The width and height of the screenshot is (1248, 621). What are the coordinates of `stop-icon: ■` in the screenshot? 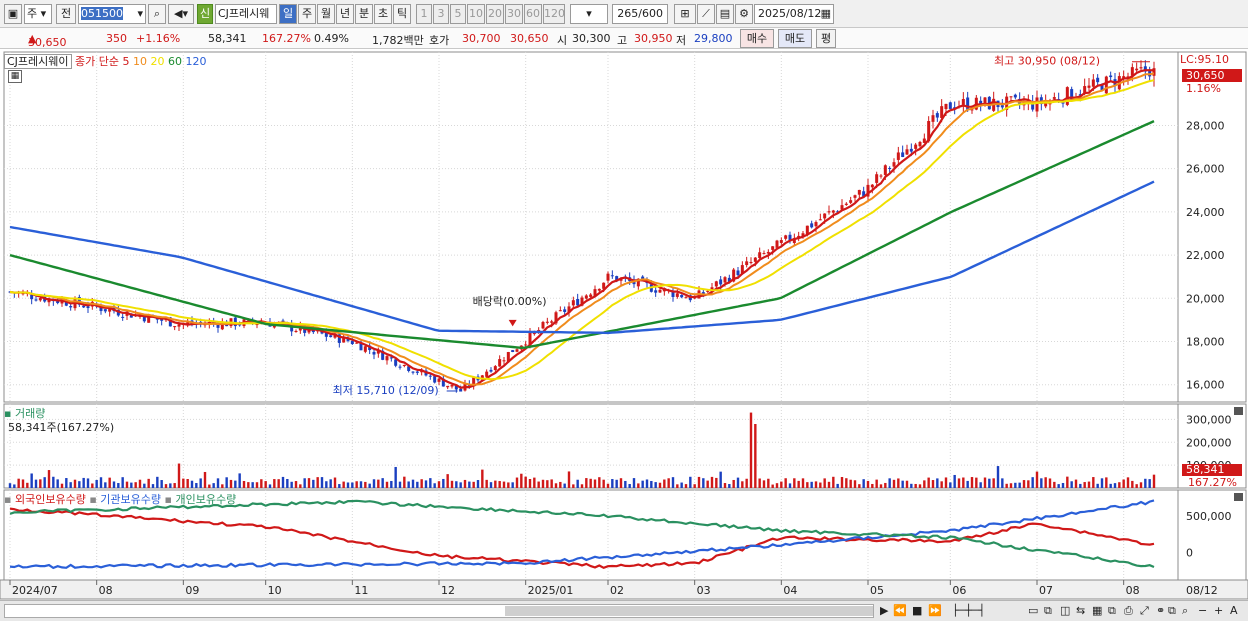 It's located at (917, 611).